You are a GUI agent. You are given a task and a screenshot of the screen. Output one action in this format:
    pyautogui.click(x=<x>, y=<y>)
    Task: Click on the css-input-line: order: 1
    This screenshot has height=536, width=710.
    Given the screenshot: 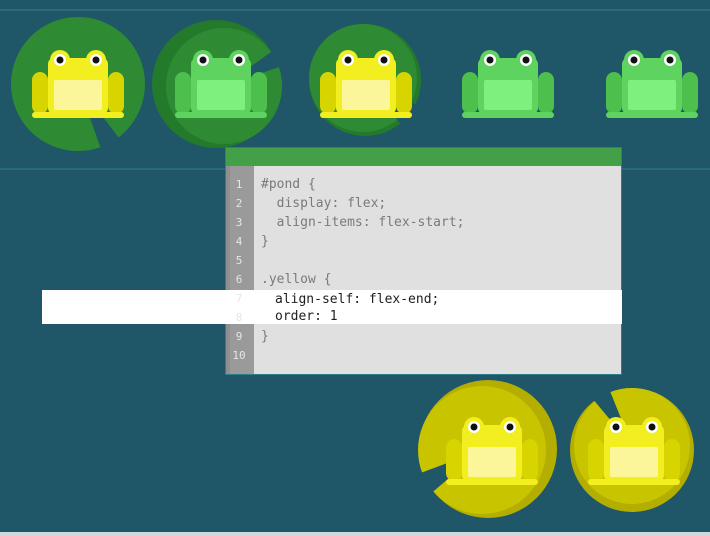 What is the action you would take?
    pyautogui.click(x=306, y=316)
    